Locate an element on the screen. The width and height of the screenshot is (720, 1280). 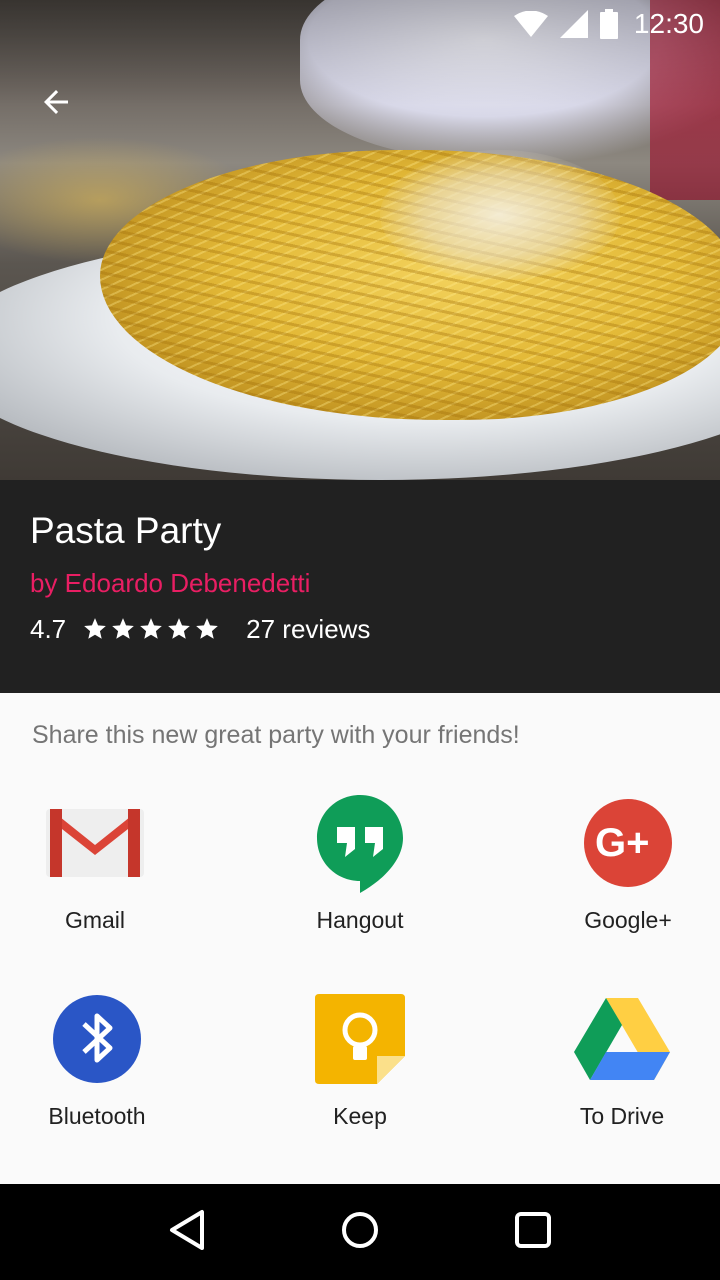
keep-icon is located at coordinates (360, 1039).